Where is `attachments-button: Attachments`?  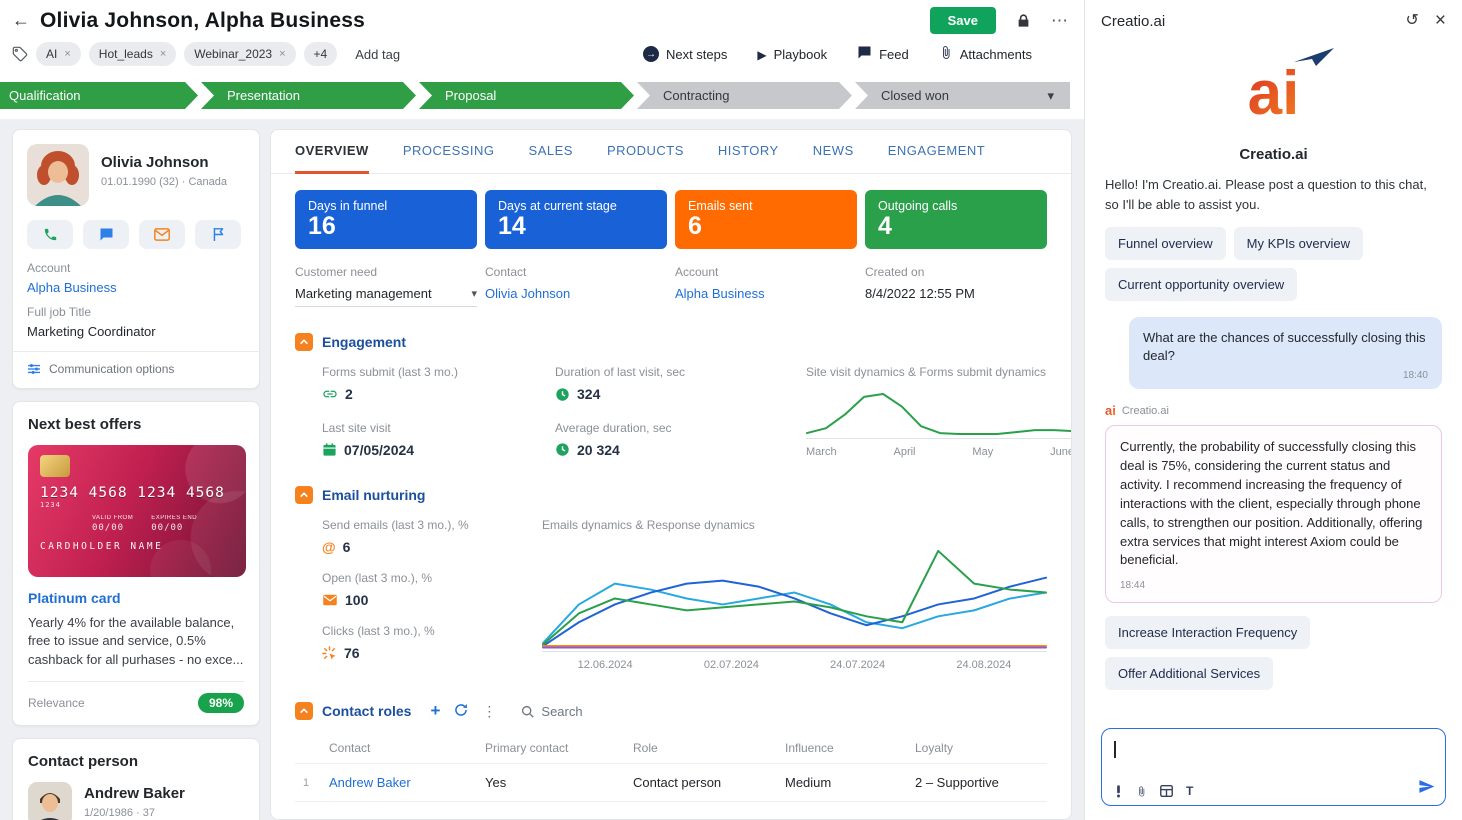 attachments-button: Attachments is located at coordinates (985, 54).